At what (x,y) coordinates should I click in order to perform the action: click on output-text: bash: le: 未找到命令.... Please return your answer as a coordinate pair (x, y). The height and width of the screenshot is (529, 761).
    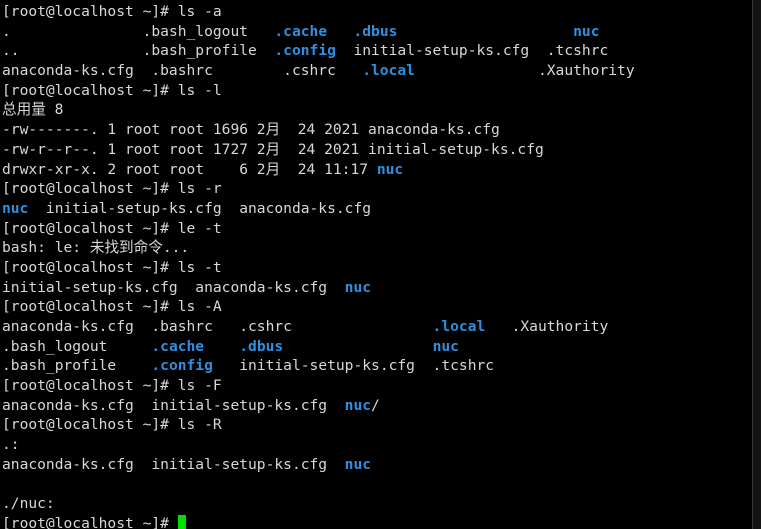
    Looking at the image, I should click on (96, 248).